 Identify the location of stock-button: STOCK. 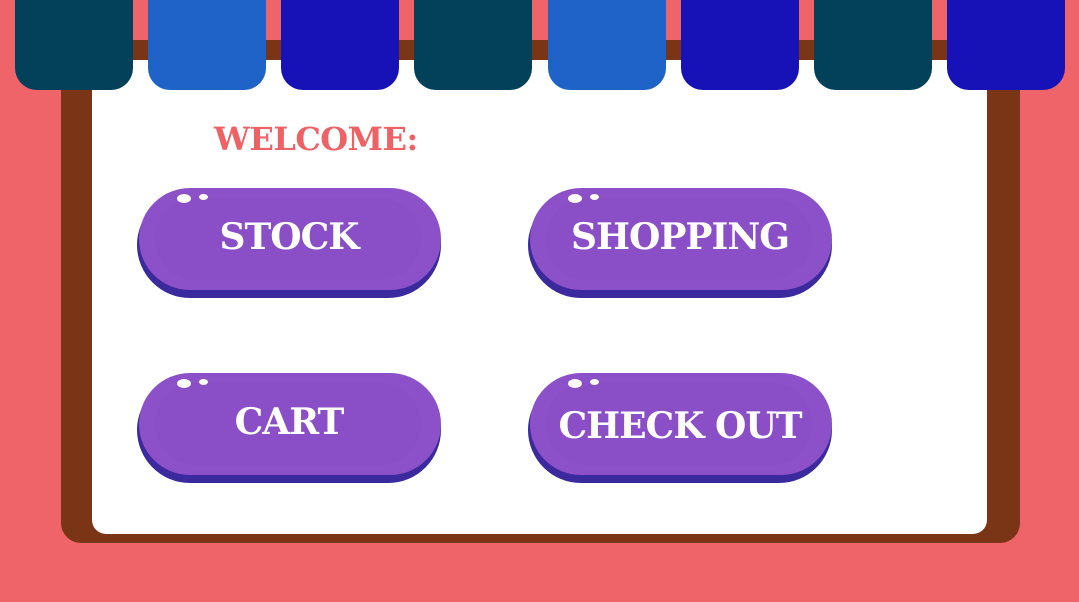
(289, 243).